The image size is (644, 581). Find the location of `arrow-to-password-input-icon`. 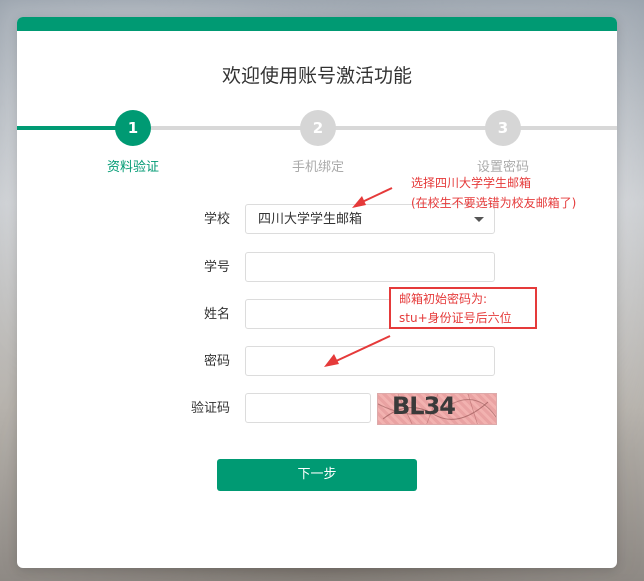

arrow-to-password-input-icon is located at coordinates (357, 351).